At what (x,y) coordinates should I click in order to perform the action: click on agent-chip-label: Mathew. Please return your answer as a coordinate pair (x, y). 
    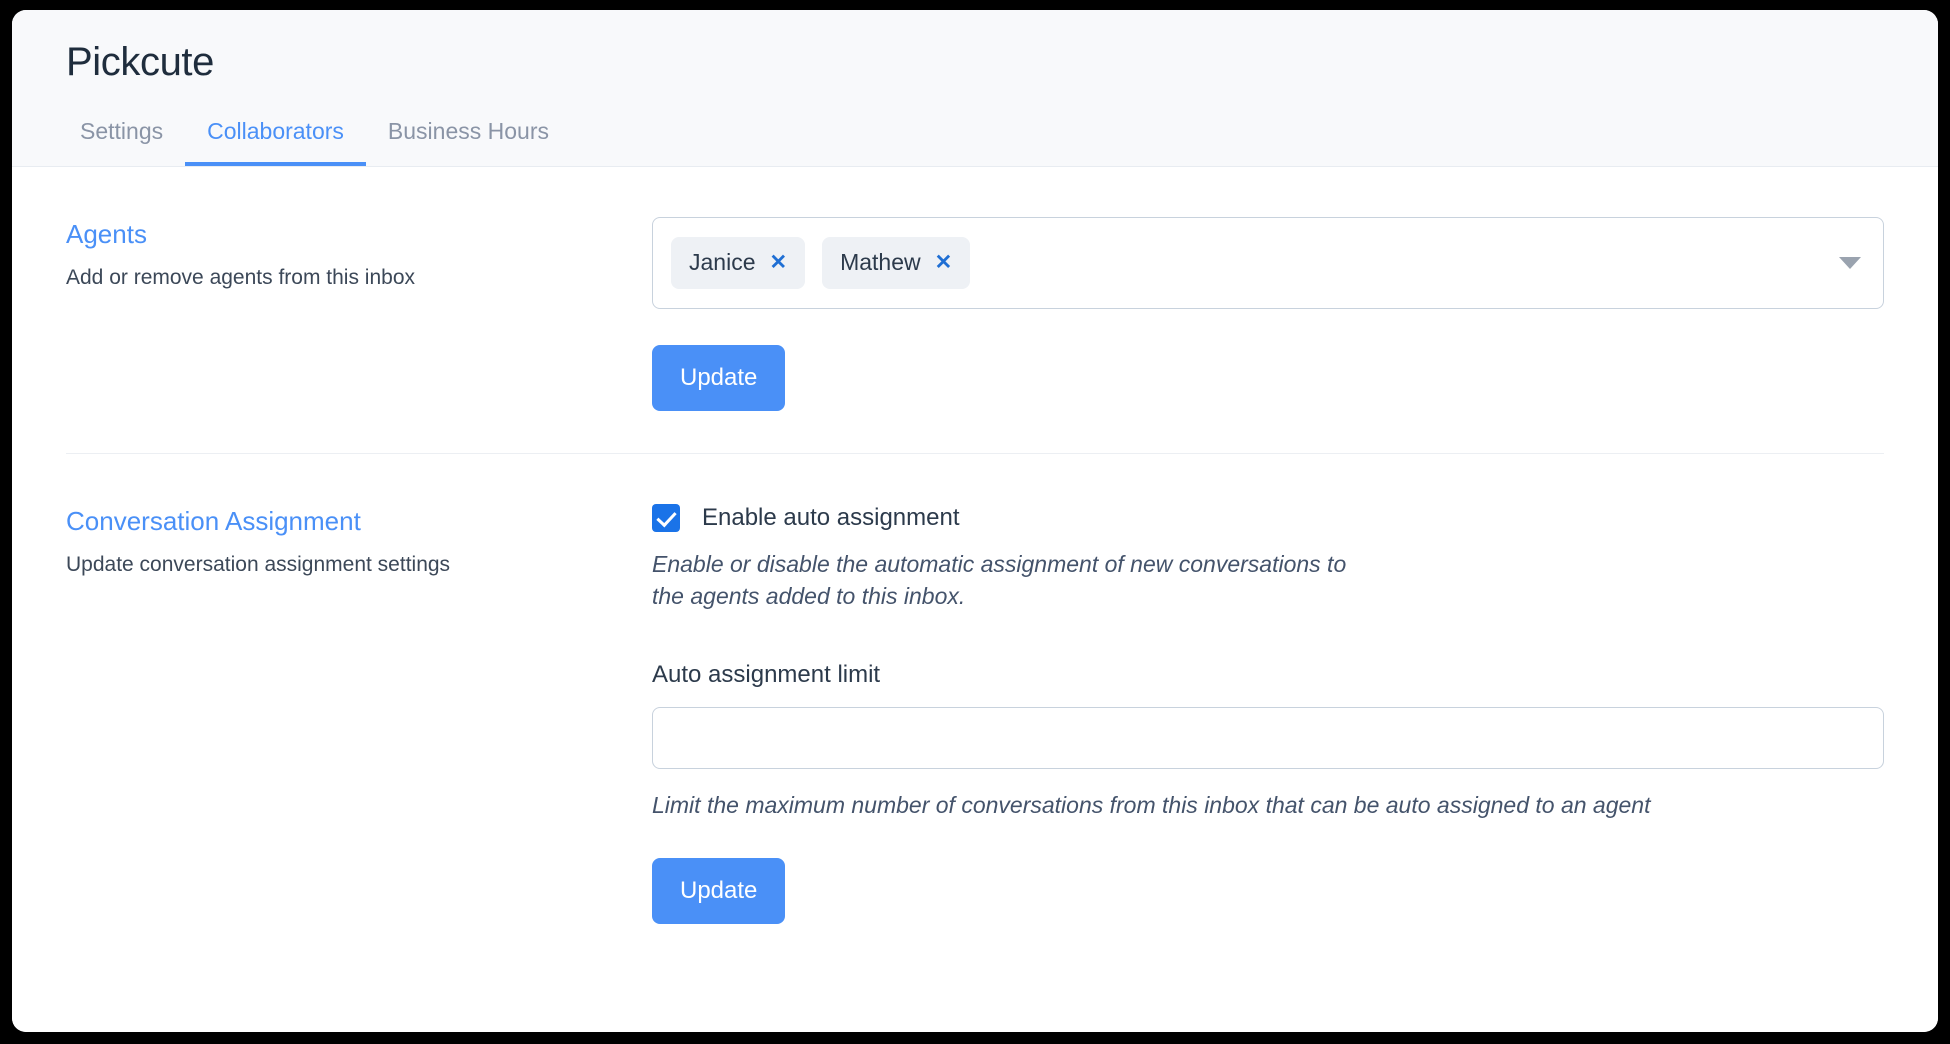
    Looking at the image, I should click on (880, 262).